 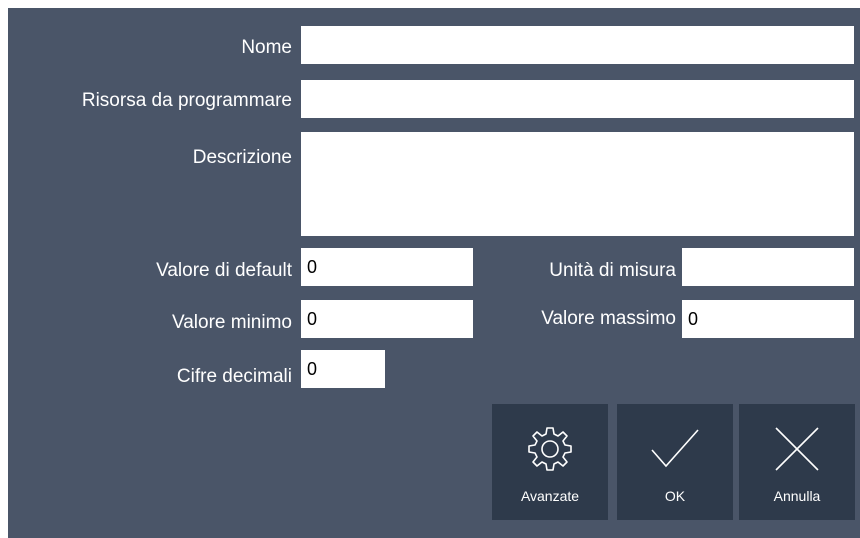 I want to click on nome-input, so click(x=577, y=45).